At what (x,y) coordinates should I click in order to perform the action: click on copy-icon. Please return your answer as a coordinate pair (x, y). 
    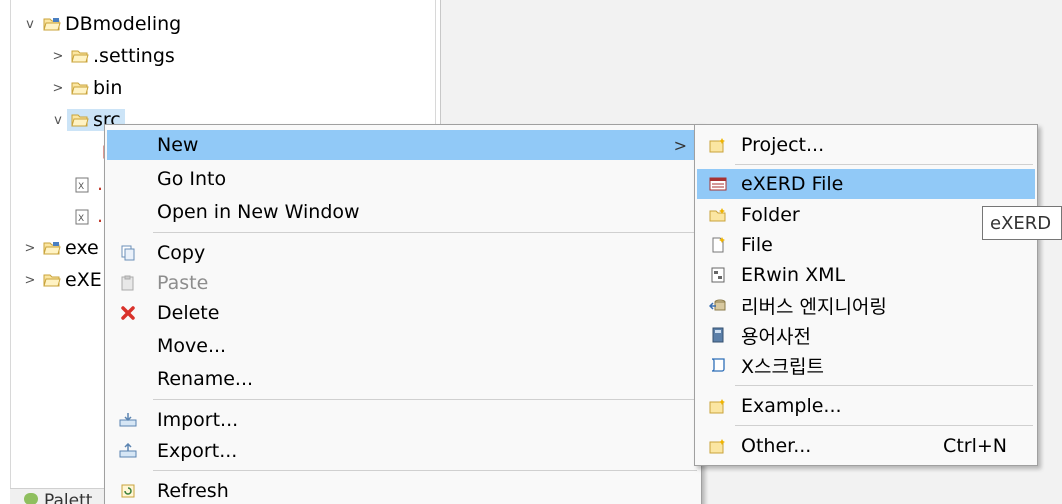
    Looking at the image, I should click on (128, 253).